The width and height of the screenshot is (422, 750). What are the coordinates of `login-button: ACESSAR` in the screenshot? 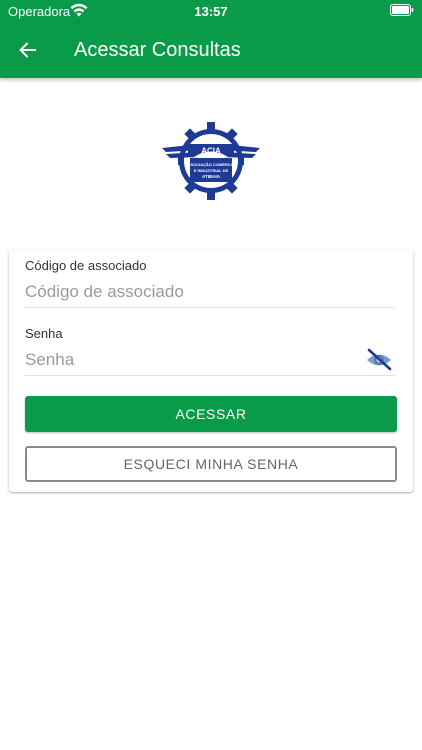 It's located at (211, 414).